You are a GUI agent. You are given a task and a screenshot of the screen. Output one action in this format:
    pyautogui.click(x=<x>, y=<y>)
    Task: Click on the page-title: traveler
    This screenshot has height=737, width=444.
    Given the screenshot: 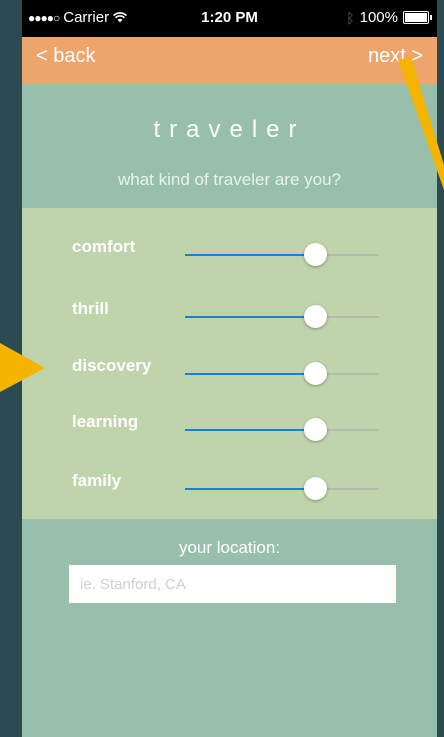 What is the action you would take?
    pyautogui.click(x=229, y=129)
    